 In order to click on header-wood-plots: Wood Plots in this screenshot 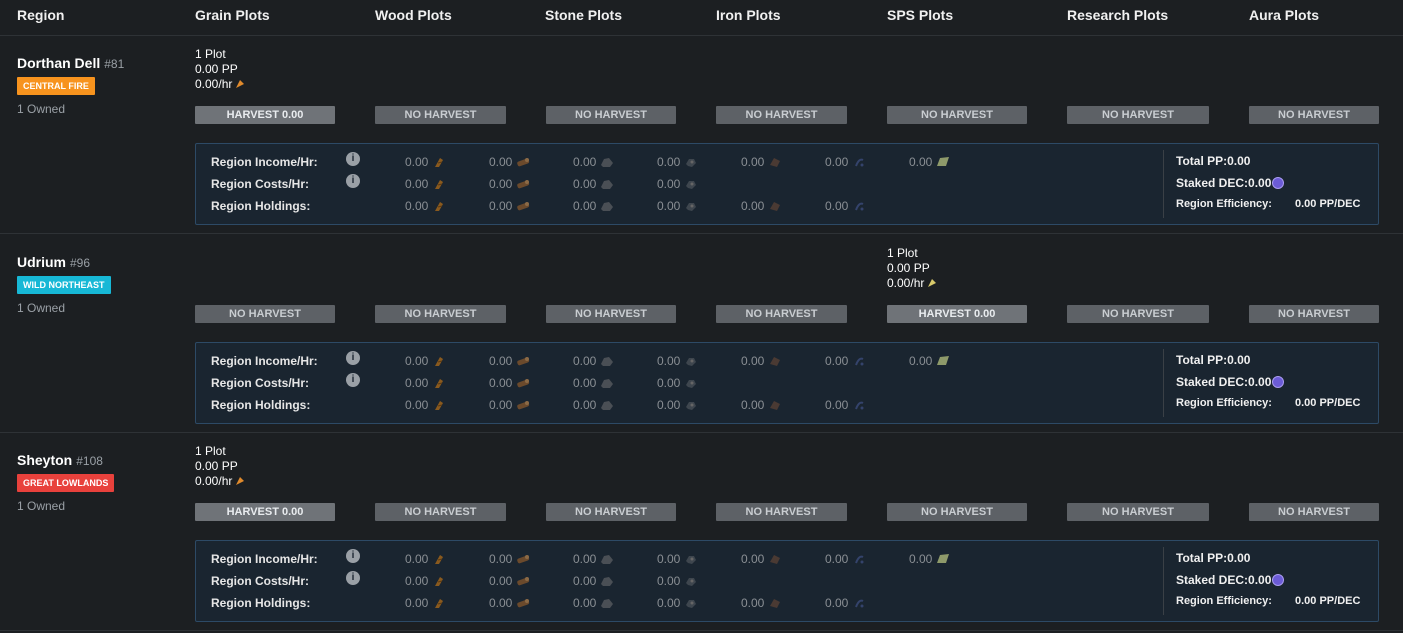, I will do `click(413, 15)`.